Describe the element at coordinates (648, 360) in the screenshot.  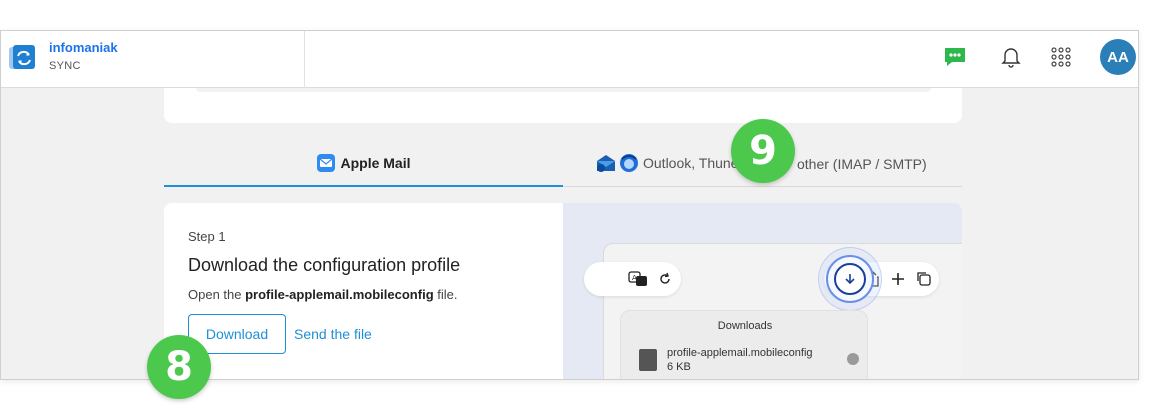
I see `file-icon` at that location.